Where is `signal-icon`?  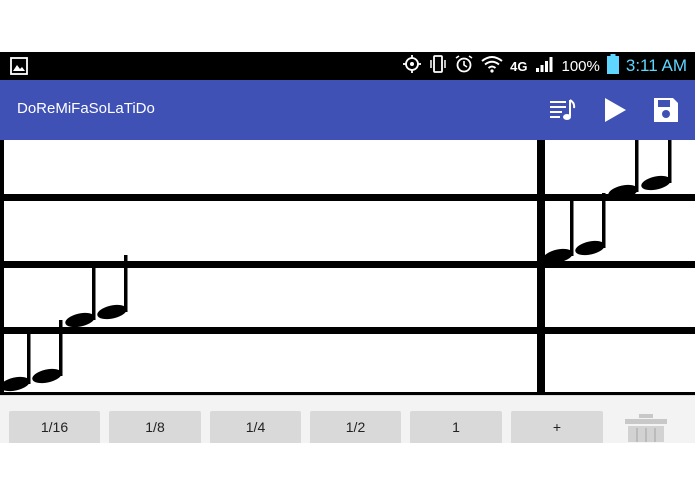
signal-icon is located at coordinates (545, 66).